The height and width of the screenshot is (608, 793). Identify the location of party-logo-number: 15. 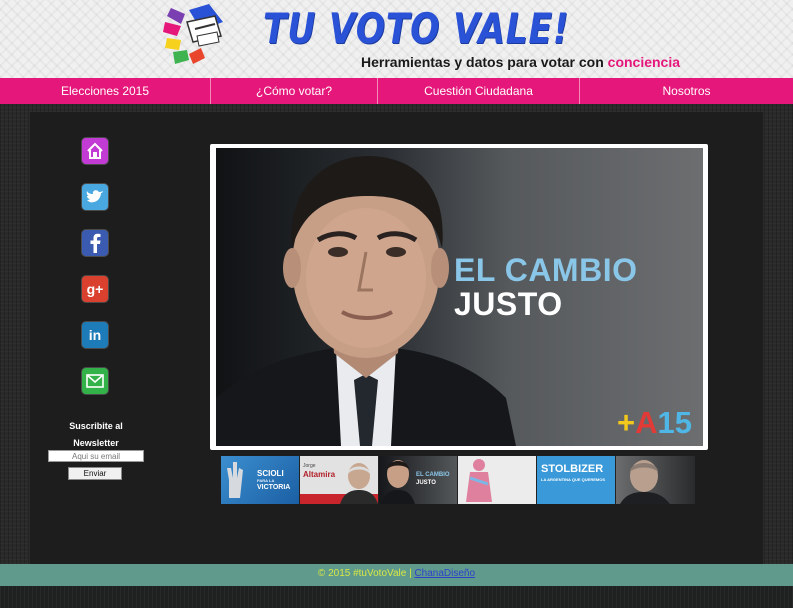
(674, 422).